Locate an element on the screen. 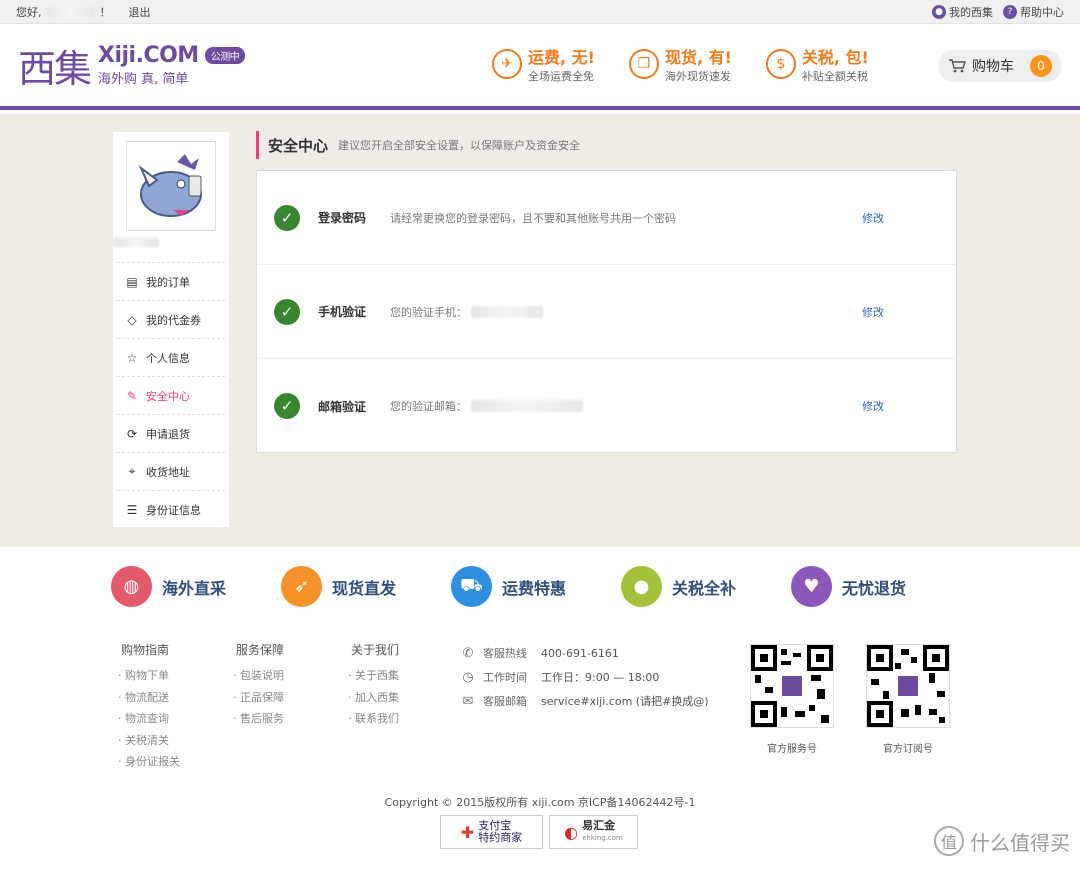 Image resolution: width=1080 pixels, height=870 pixels. my-xiji-link: ● 我的西集 is located at coordinates (962, 12).